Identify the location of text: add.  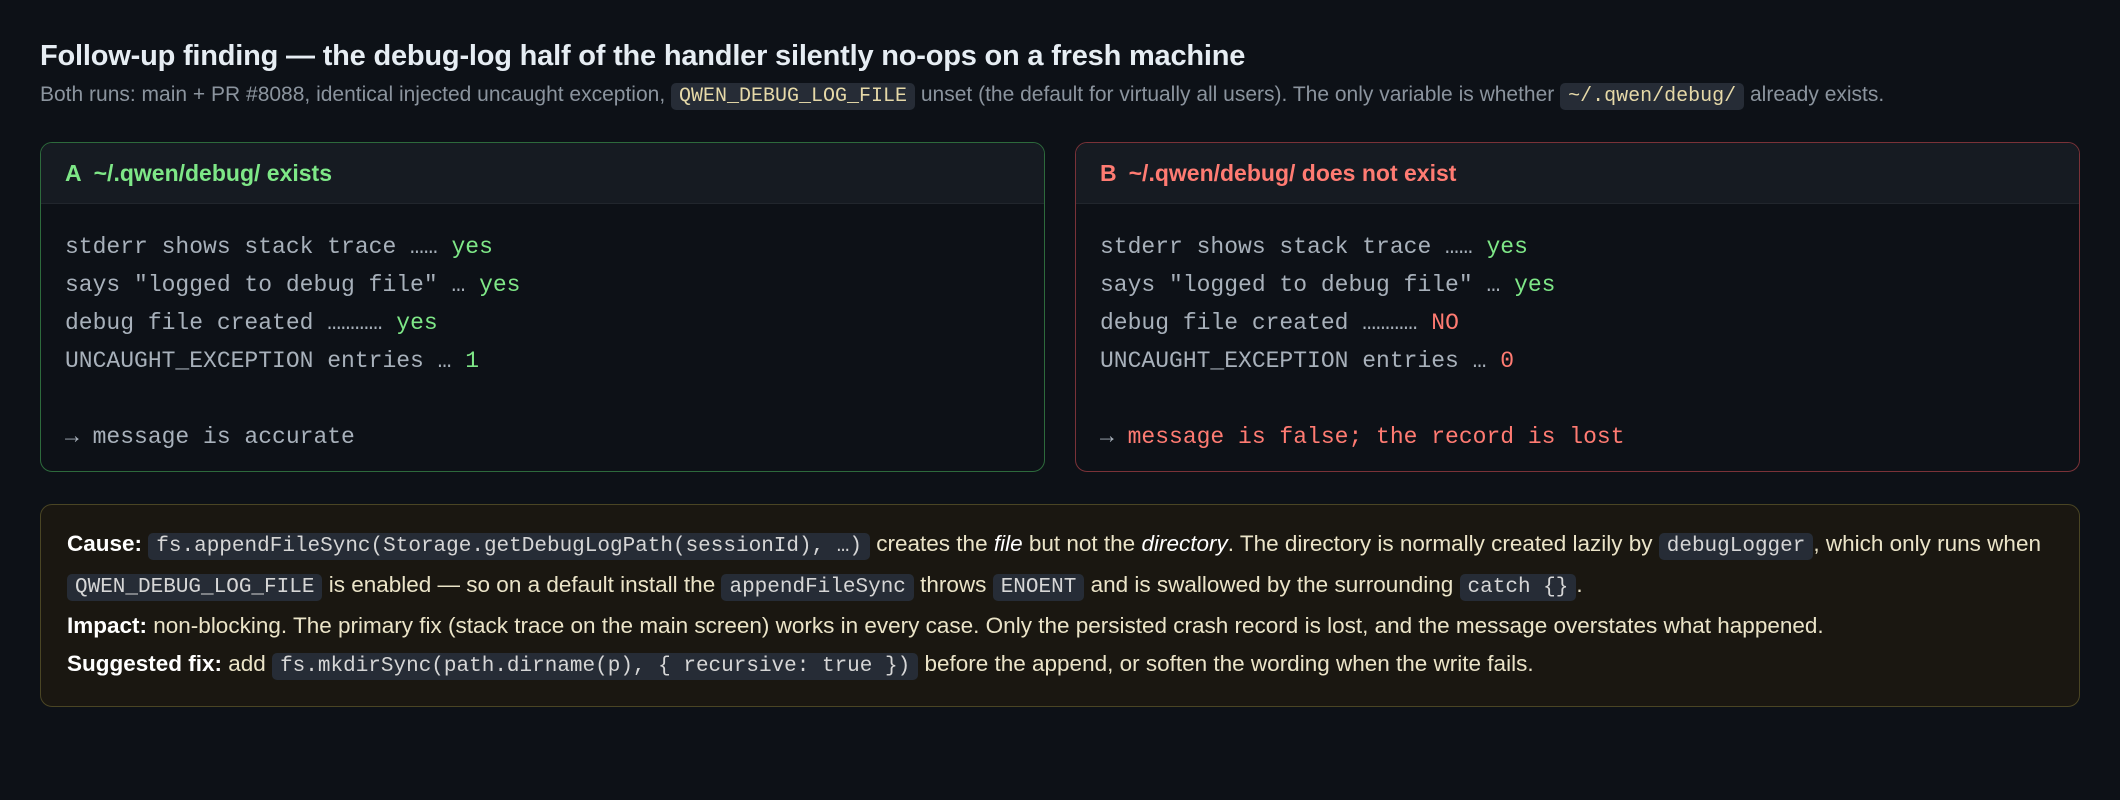
(247, 663).